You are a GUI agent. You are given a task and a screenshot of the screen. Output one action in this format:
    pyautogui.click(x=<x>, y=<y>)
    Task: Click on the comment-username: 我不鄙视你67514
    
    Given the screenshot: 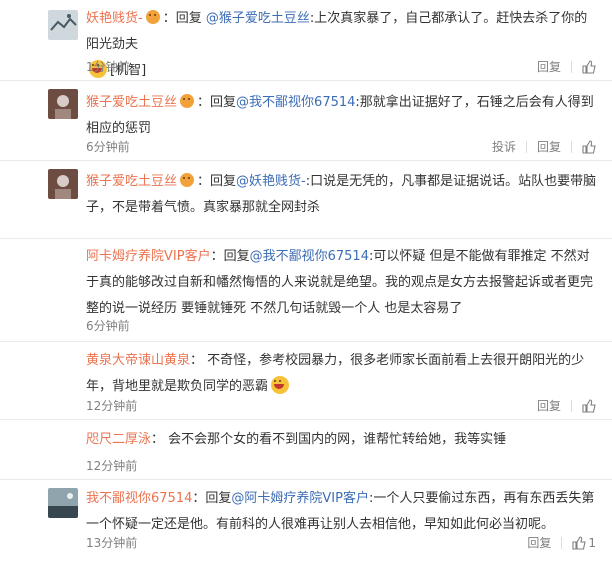 What is the action you would take?
    pyautogui.click(x=139, y=498)
    